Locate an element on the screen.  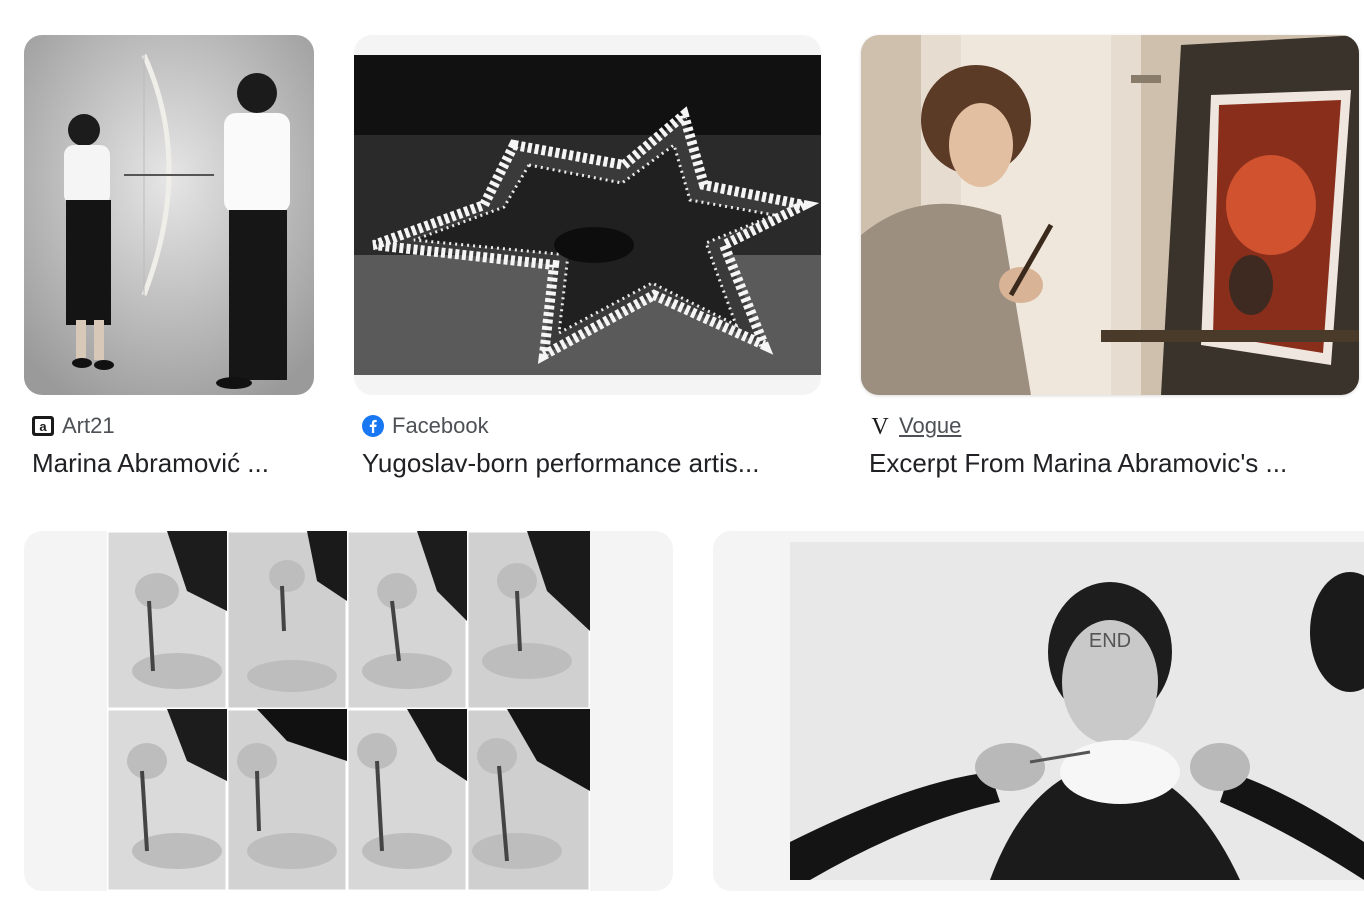
vogue-icon: V is located at coordinates (880, 426).